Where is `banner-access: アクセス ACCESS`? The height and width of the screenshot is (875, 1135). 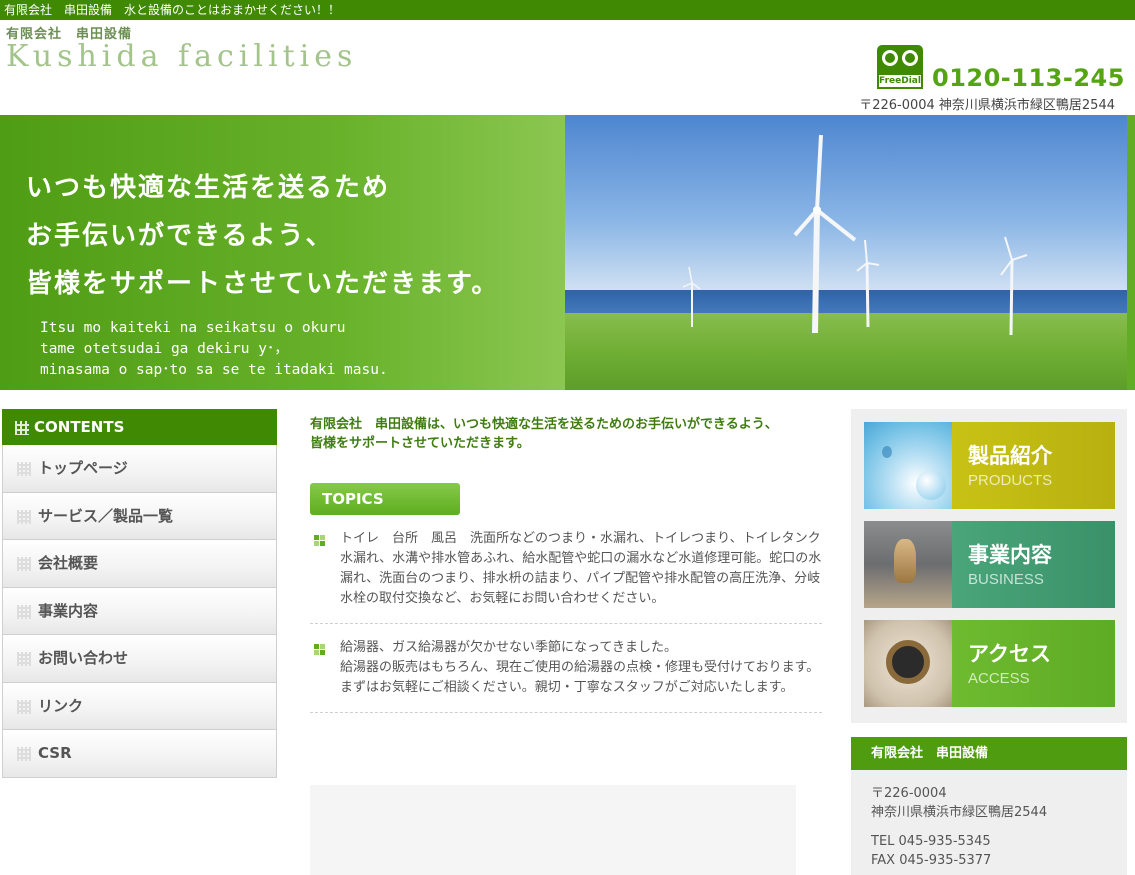
banner-access: アクセス ACCESS is located at coordinates (989, 663).